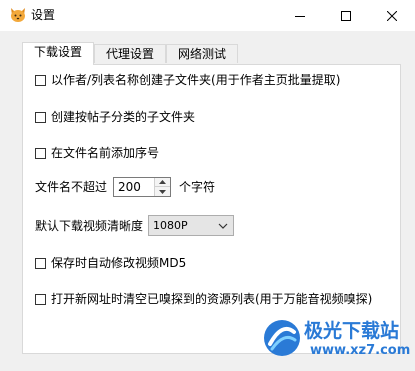 The image size is (415, 371). I want to click on watermark-title: 极光下载站, so click(352, 331).